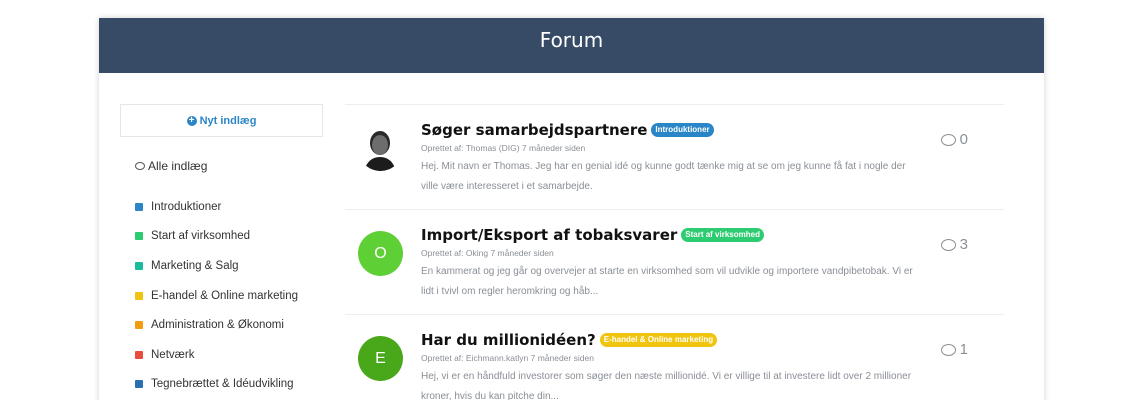 This screenshot has width=1140, height=400. I want to click on category-item: Netværk, so click(221, 355).